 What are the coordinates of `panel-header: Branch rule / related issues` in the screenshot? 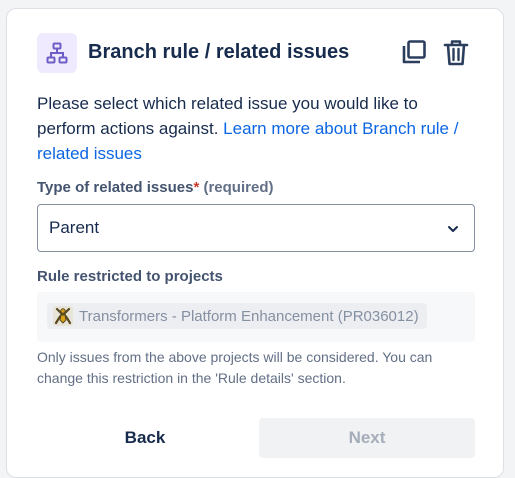 It's located at (257, 53).